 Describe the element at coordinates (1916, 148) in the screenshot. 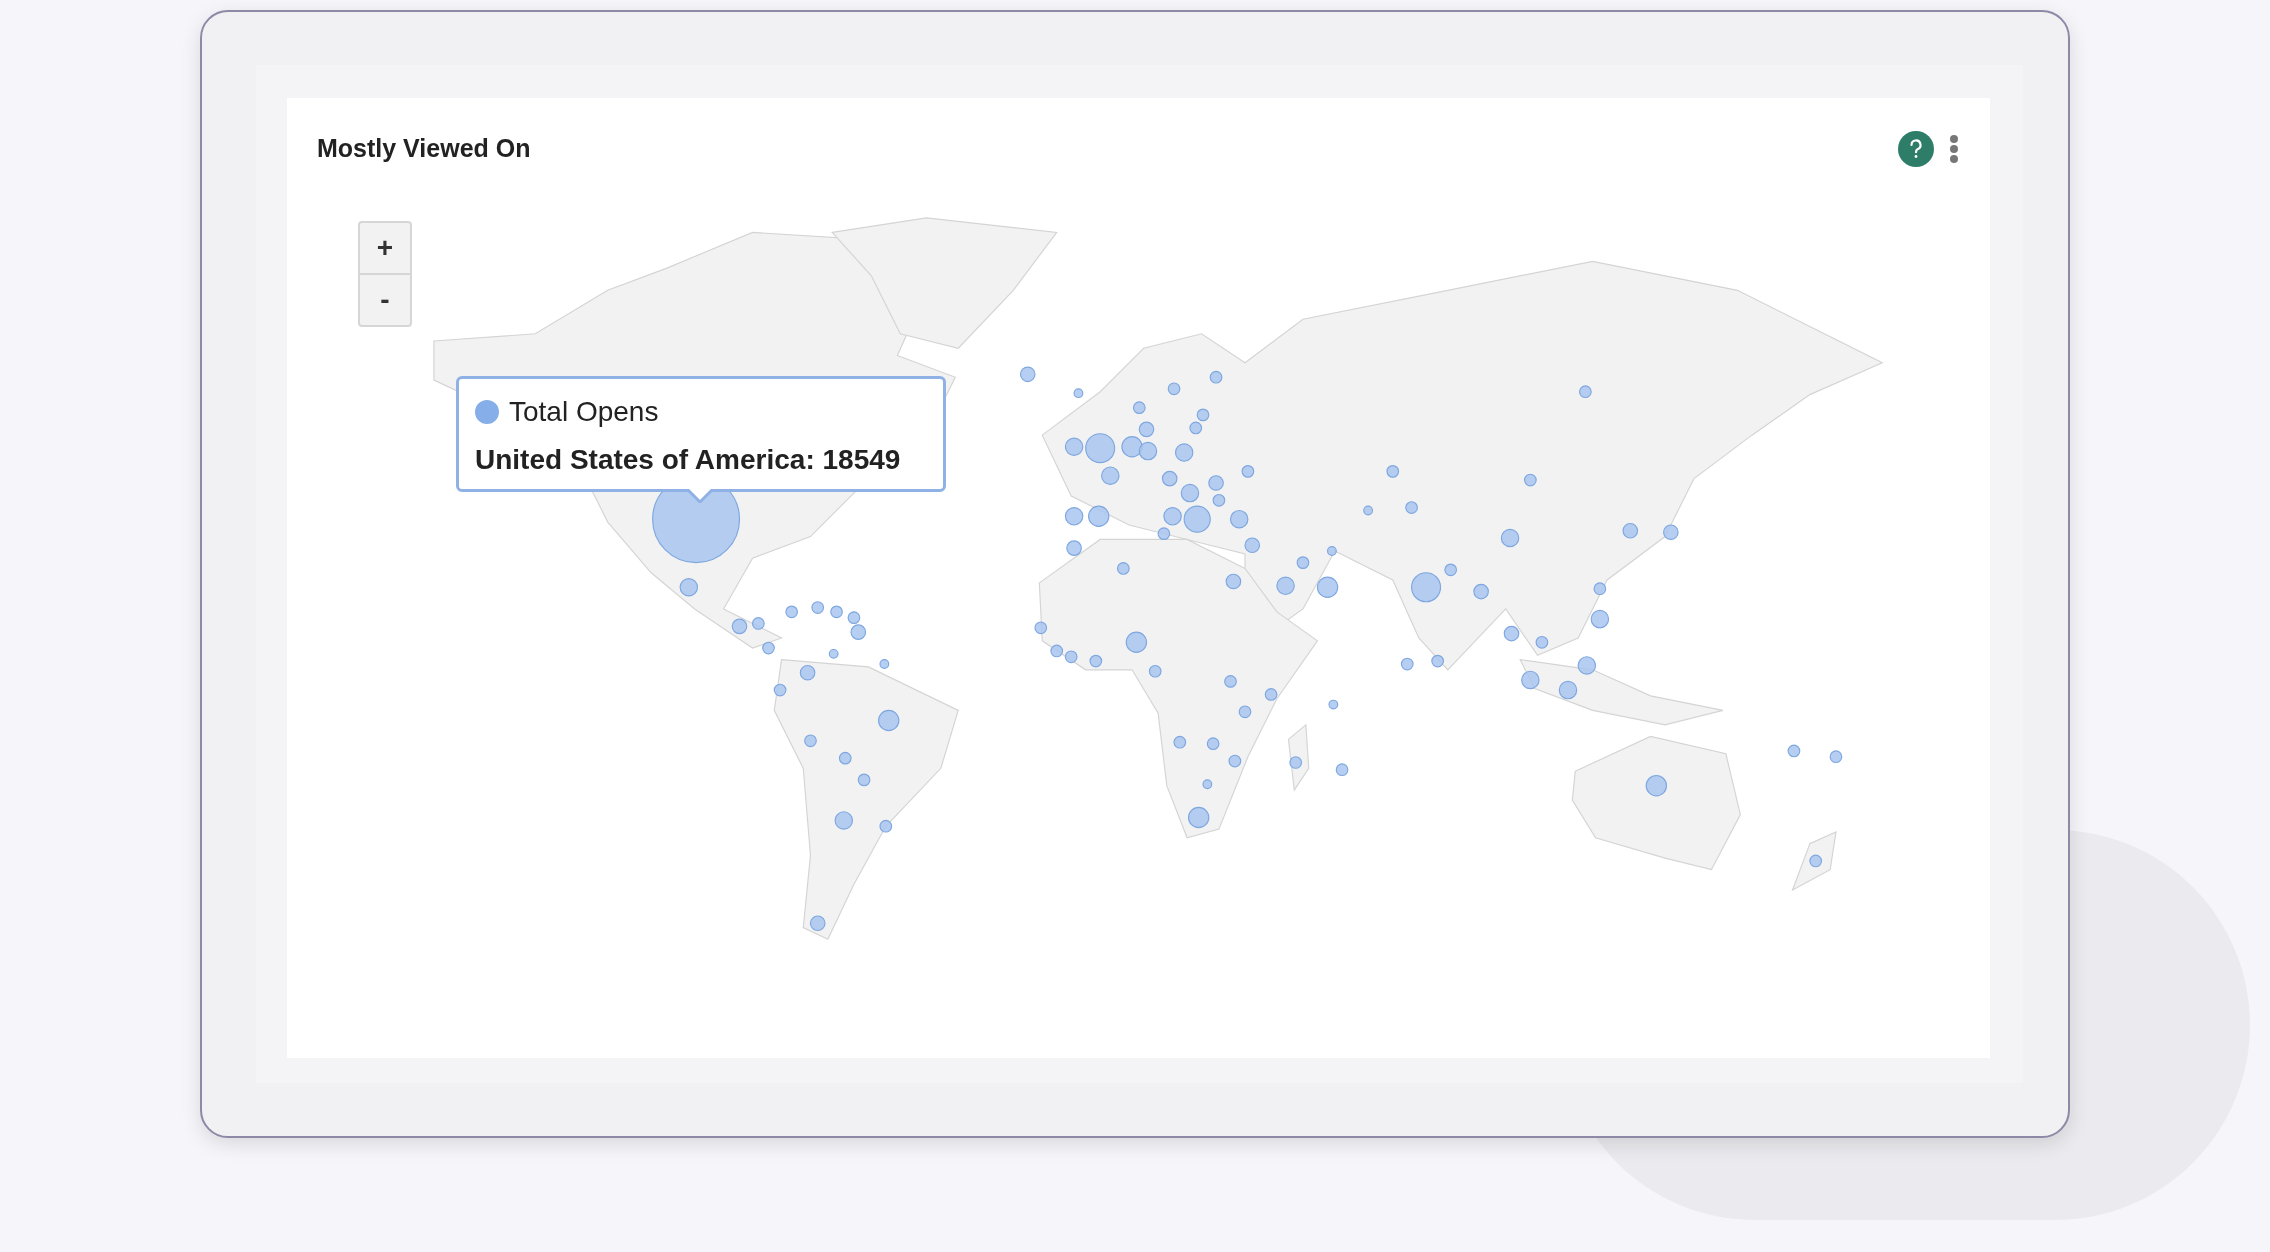

I see `help-icon` at that location.